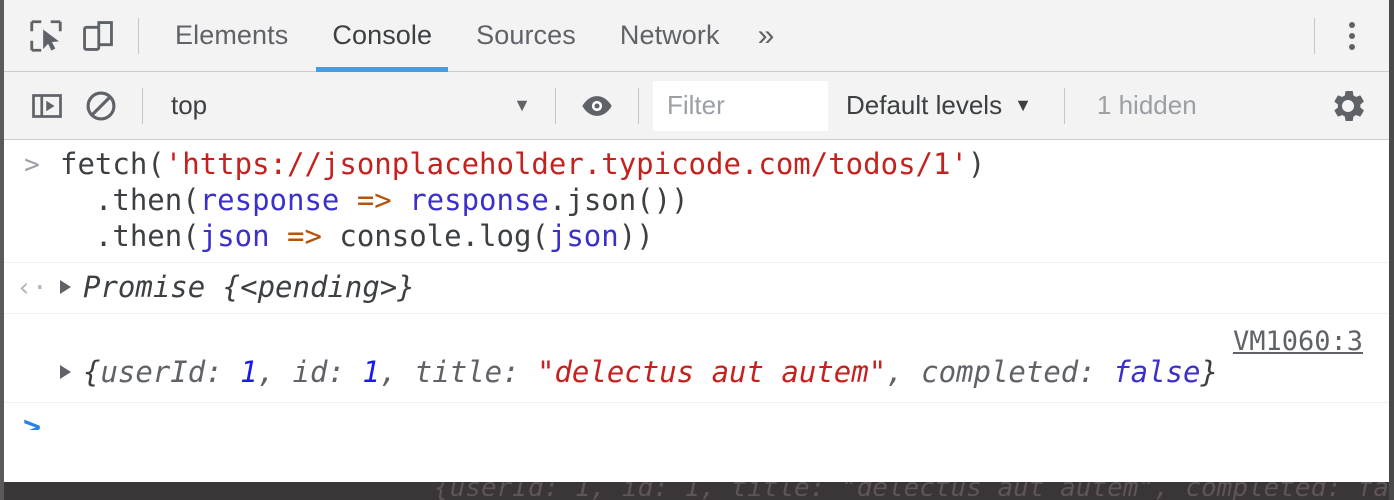 This screenshot has width=1394, height=500. I want to click on inspect-cursor-icon, so click(46, 36).